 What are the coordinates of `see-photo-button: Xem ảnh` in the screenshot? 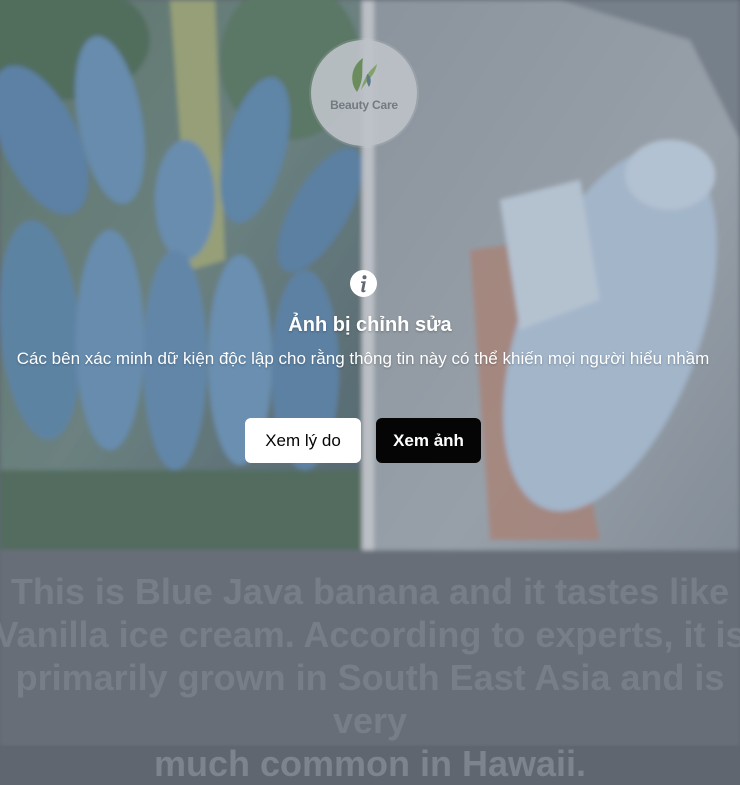 It's located at (428, 440).